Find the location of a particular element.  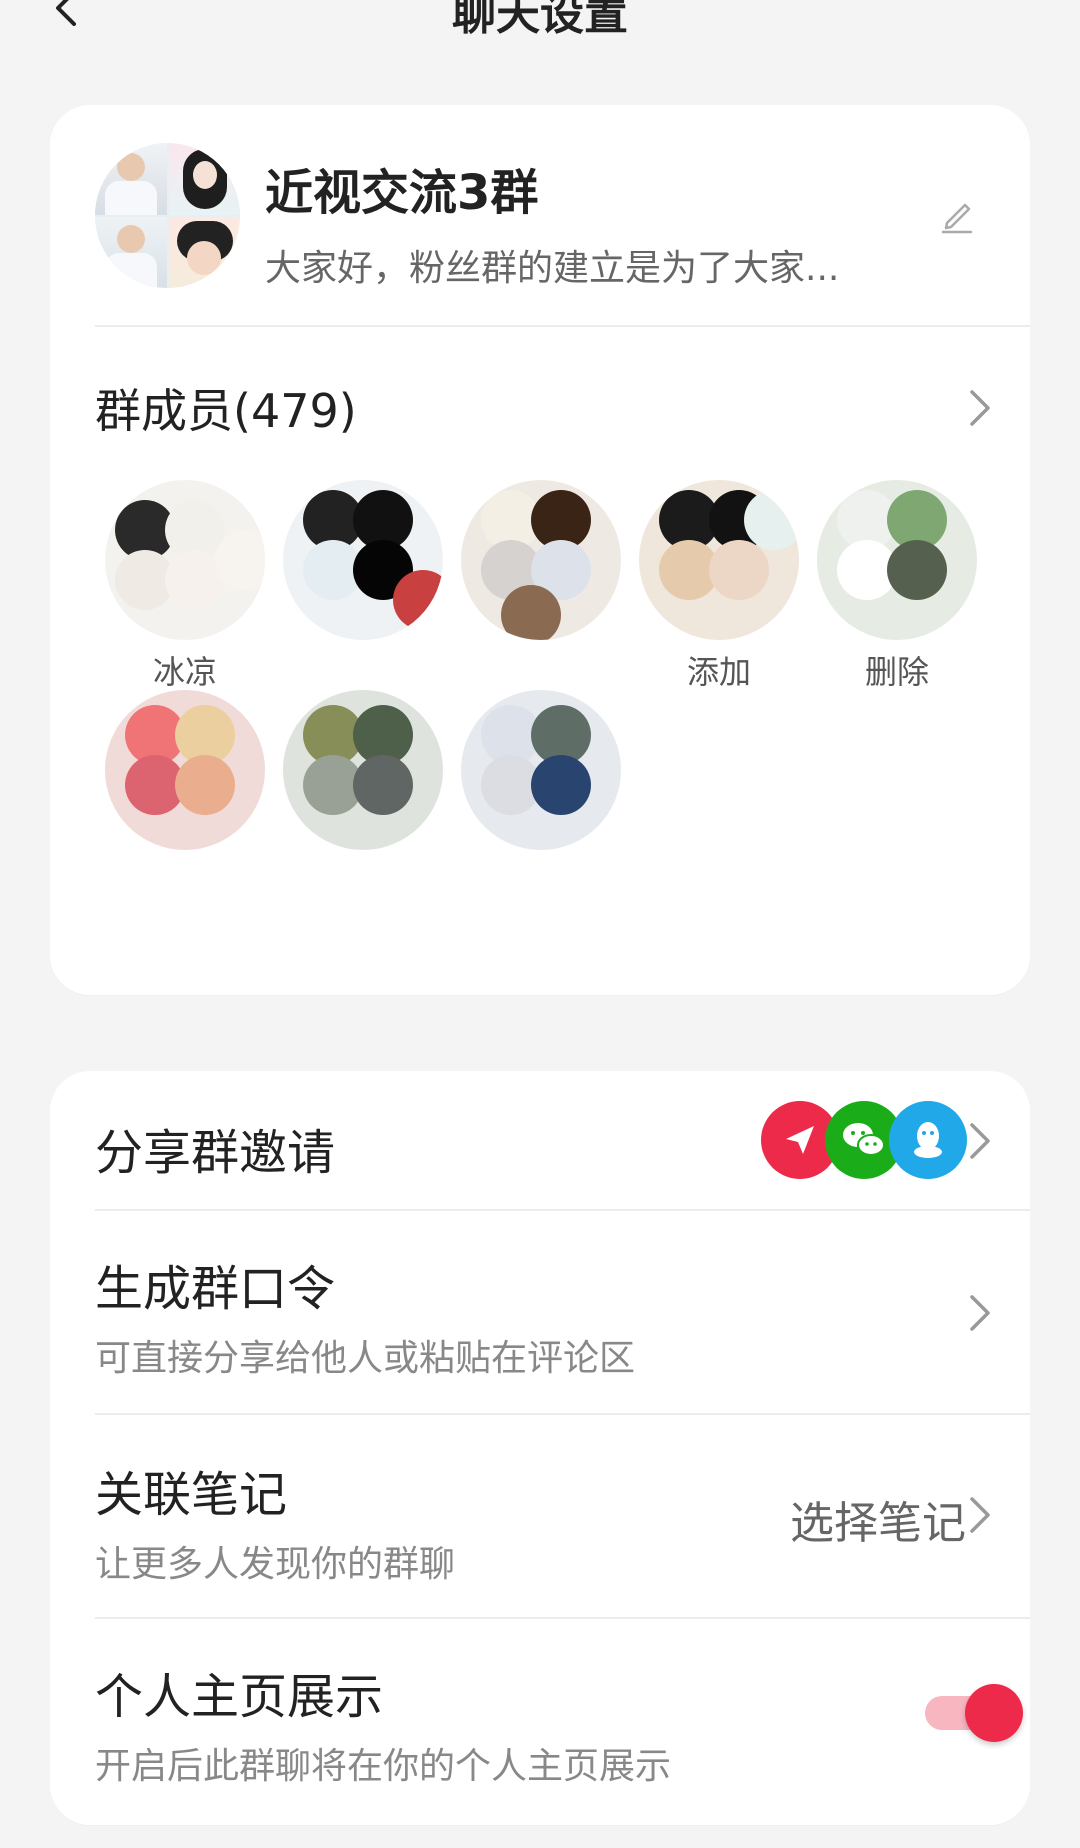

share-icons is located at coordinates (876, 1141).